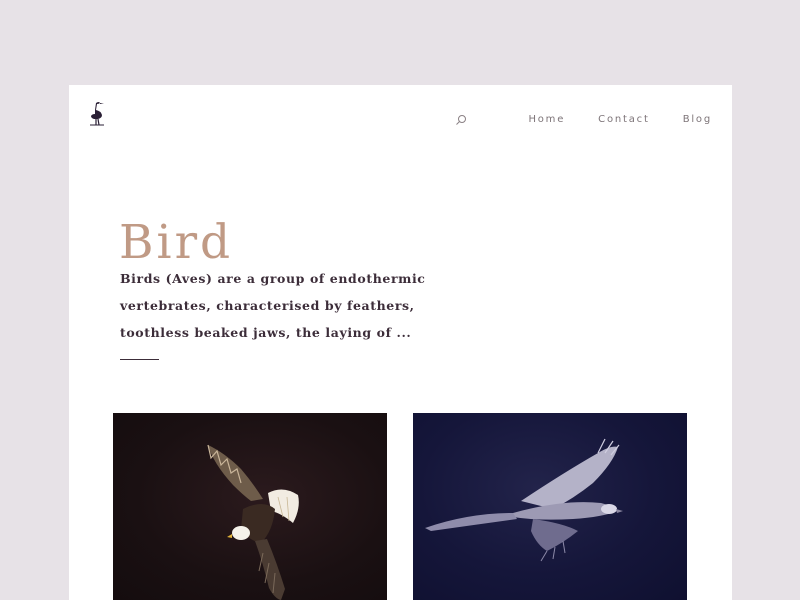  Describe the element at coordinates (550, 506) in the screenshot. I see `gallery-image-eagle-gliding` at that location.